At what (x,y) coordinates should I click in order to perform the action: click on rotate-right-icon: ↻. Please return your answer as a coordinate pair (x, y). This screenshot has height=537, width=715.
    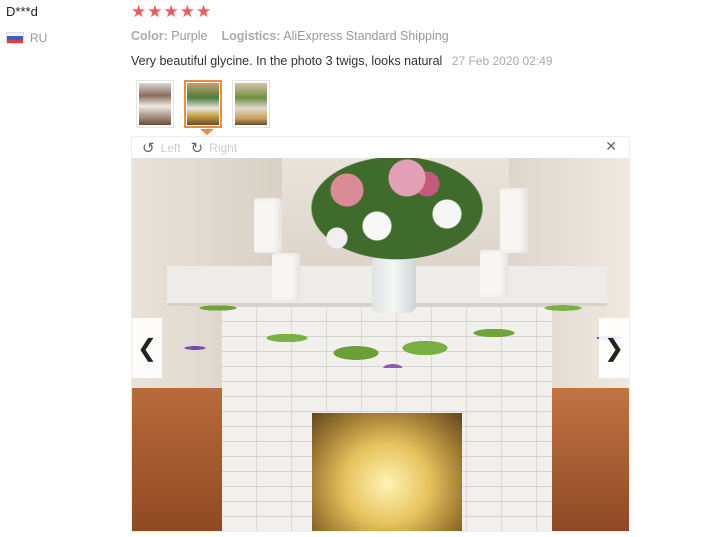
    Looking at the image, I should click on (197, 147).